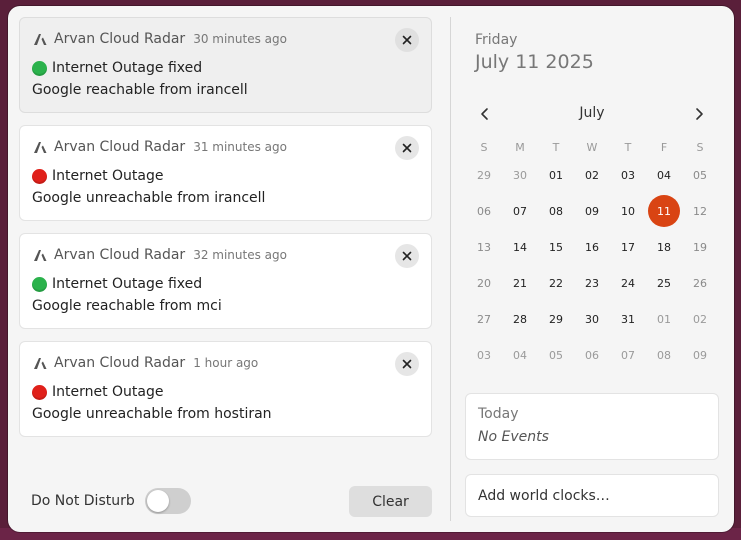 The width and height of the screenshot is (741, 540). I want to click on notification-header: Arvan Cloud Radar 32 minutes ago, so click(159, 255).